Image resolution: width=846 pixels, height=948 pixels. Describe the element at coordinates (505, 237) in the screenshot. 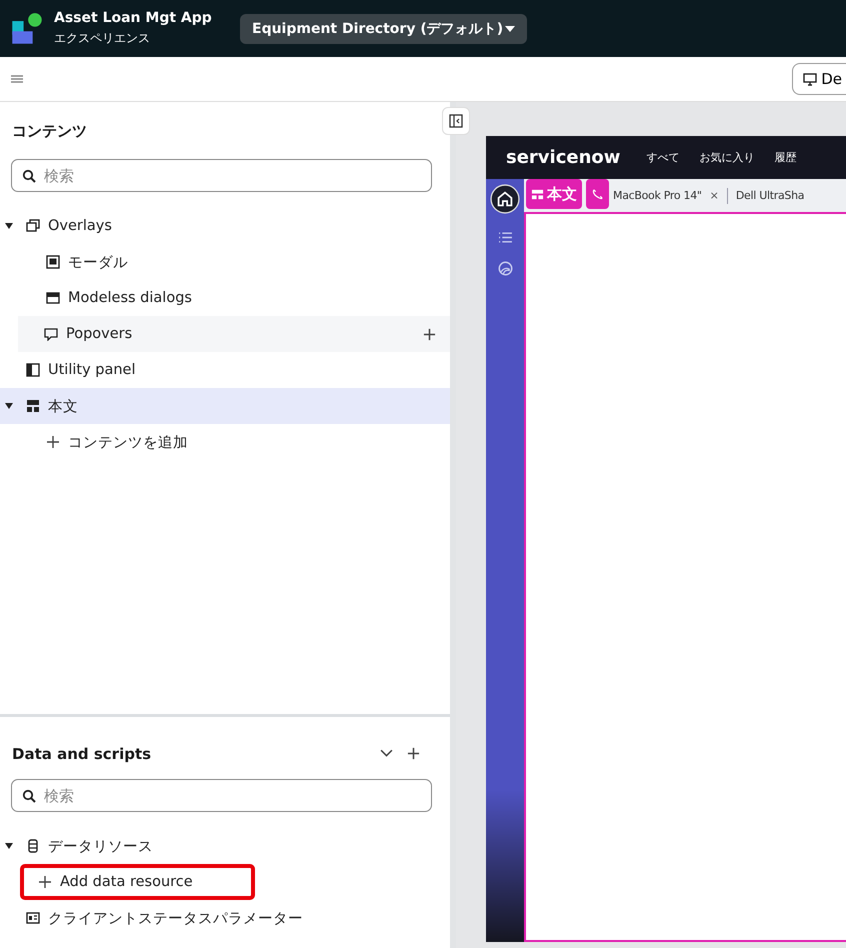

I see `list-icon` at that location.